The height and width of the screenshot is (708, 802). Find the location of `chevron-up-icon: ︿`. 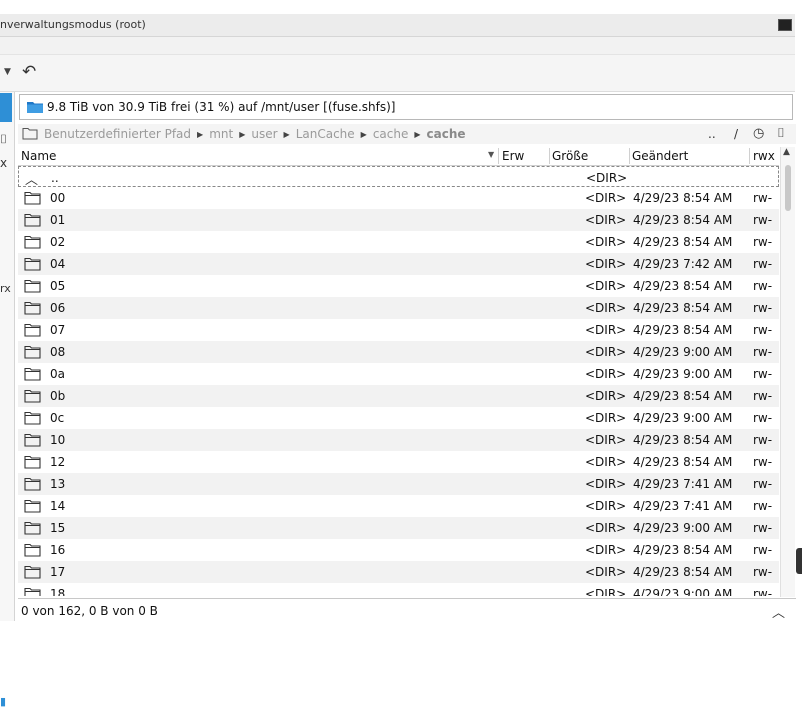

chevron-up-icon: ︿ is located at coordinates (778, 611).